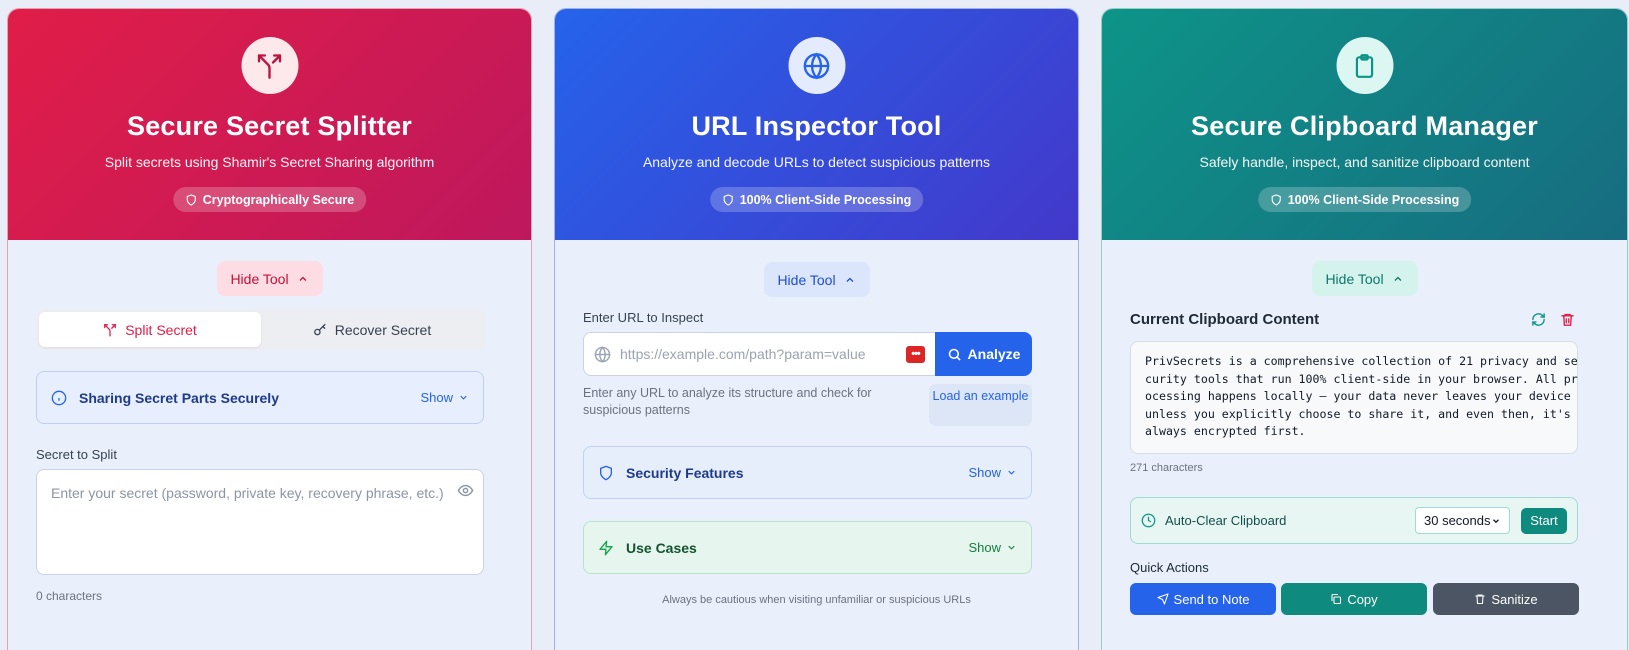 Image resolution: width=1629 pixels, height=650 pixels. What do you see at coordinates (825, 199) in the screenshot?
I see `inspector-badge-label: 100% Client-Side Processing` at bounding box center [825, 199].